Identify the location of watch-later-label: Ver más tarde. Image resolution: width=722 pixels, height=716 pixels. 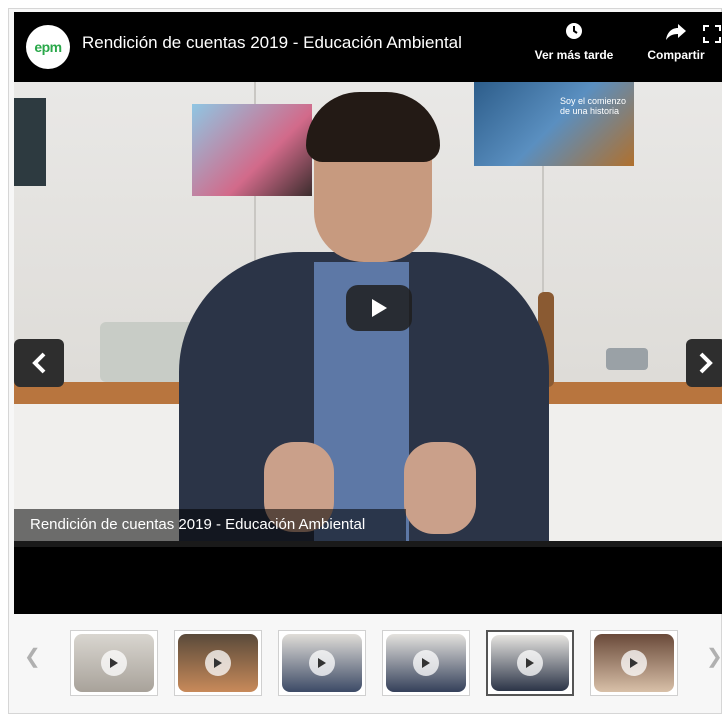
(574, 55).